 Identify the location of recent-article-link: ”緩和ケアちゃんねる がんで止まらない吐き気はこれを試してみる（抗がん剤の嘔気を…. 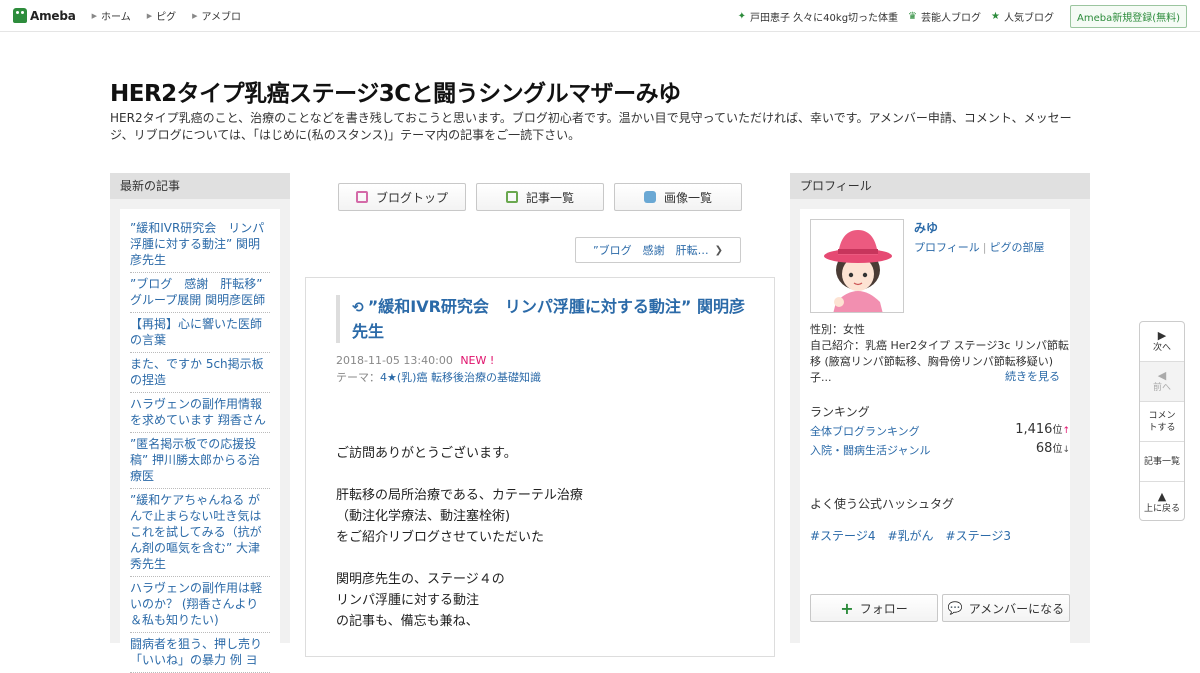
(200, 533).